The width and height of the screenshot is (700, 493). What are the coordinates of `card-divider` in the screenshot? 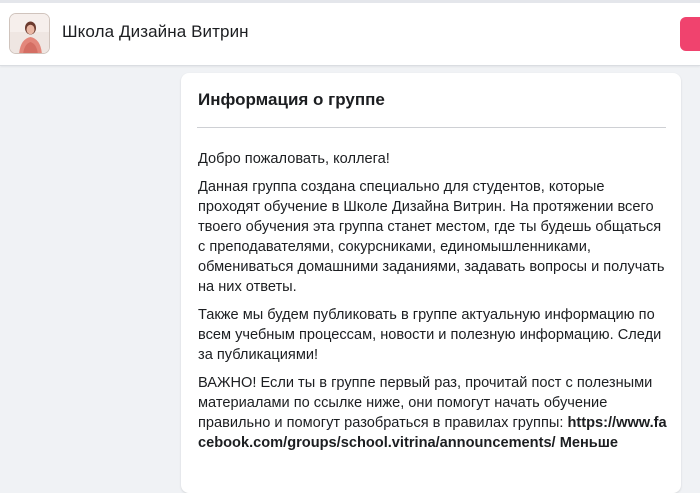 It's located at (431, 127).